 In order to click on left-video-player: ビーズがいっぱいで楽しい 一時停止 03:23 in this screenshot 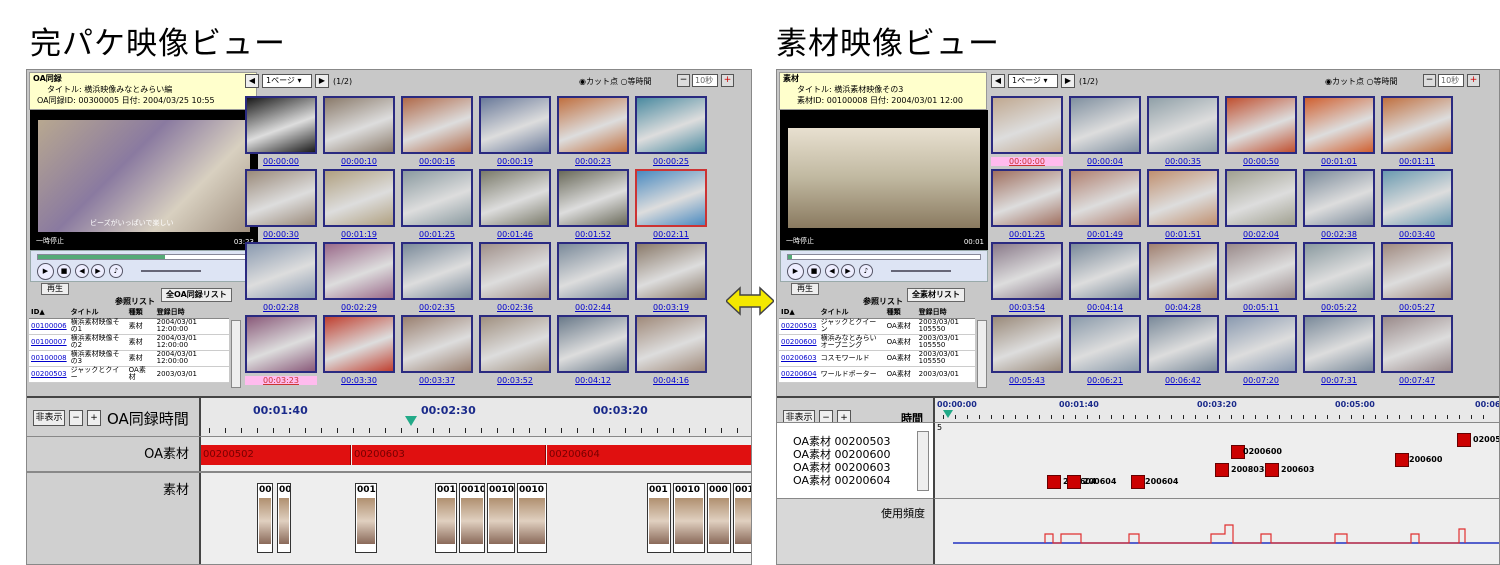, I will do `click(144, 180)`.